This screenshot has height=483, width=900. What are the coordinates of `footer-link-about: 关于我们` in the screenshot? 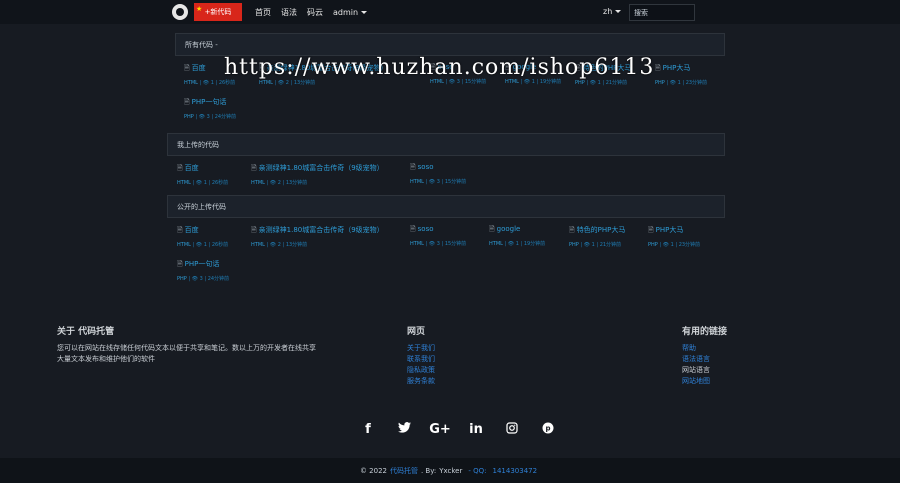 It's located at (421, 348).